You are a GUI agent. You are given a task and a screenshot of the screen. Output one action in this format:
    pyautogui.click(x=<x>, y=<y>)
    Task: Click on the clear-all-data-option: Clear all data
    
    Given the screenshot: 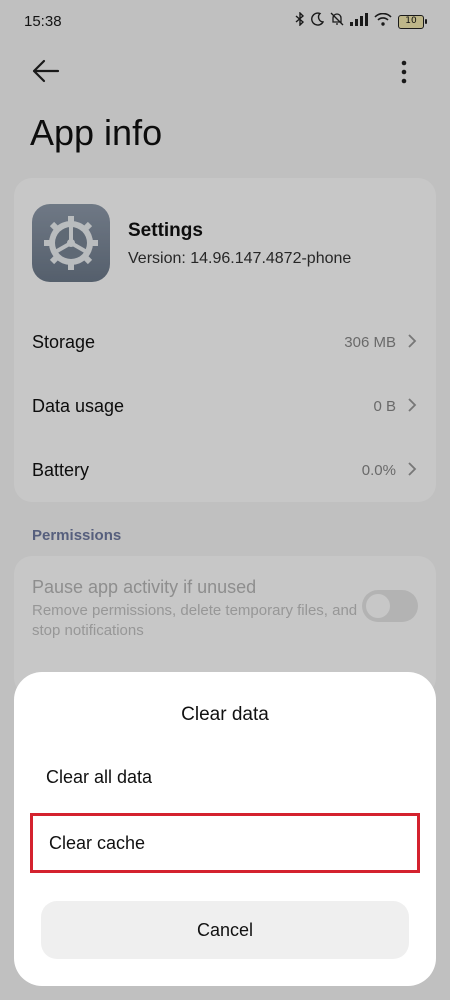 What is the action you would take?
    pyautogui.click(x=225, y=778)
    